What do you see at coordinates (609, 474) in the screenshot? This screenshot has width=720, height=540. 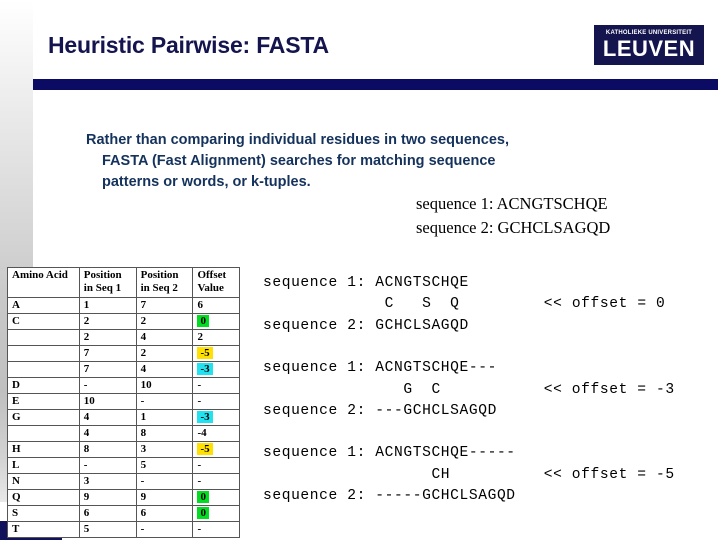 I see `alignment-offset-label: << offset = -5` at bounding box center [609, 474].